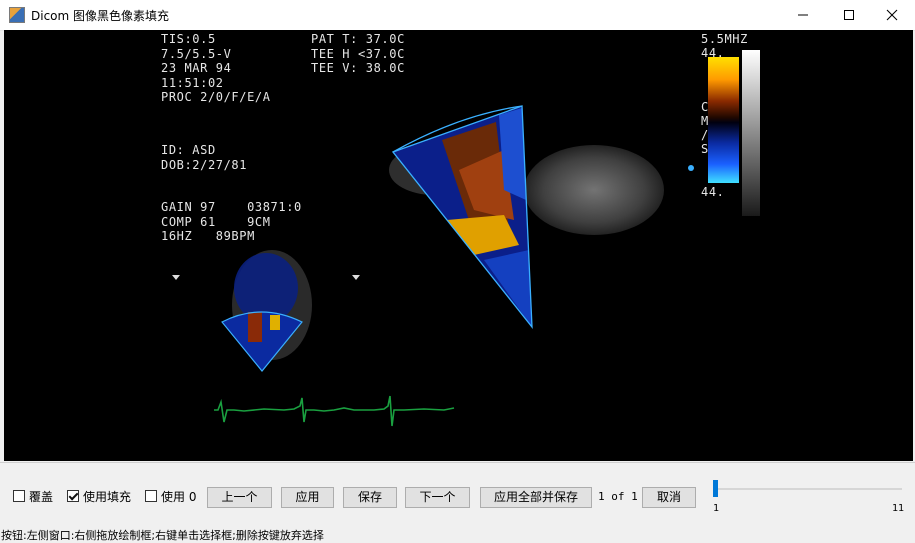 This screenshot has width=915, height=543. Describe the element at coordinates (275, 322) in the screenshot. I see `doppler-flow-yellow` at that location.